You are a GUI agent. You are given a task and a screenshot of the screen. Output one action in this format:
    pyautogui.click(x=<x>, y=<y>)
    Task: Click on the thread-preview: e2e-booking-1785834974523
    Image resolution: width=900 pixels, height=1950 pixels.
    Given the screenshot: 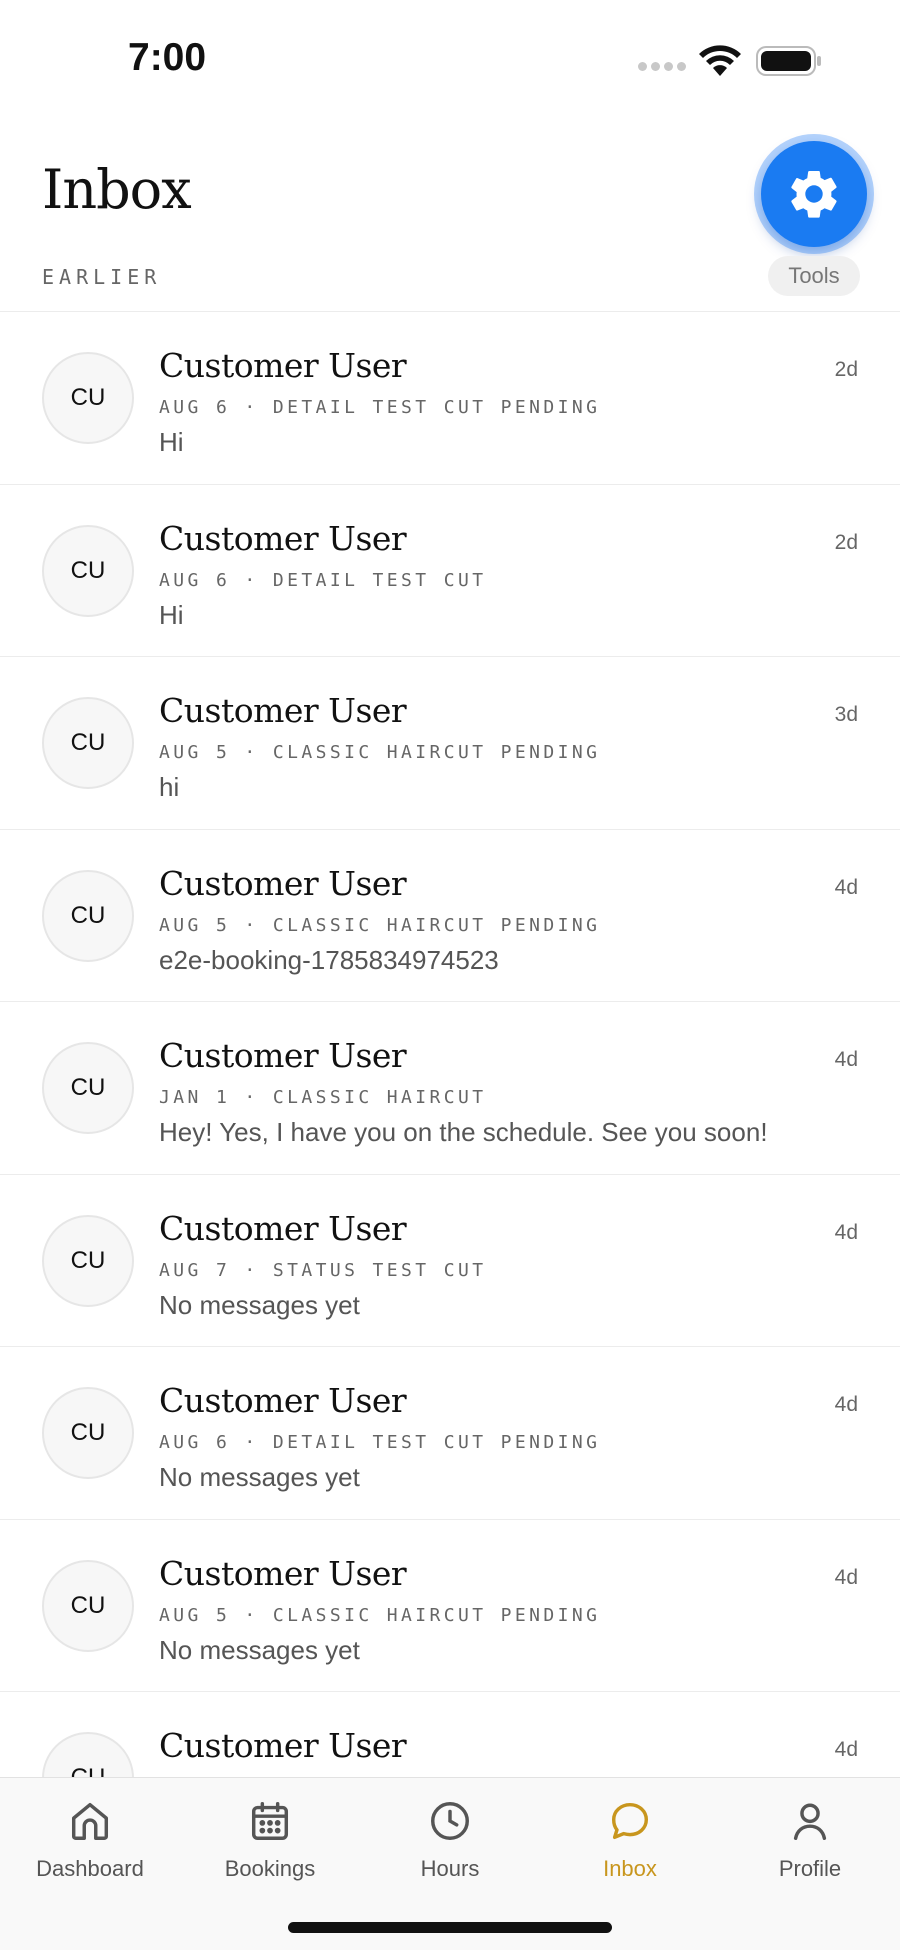 What is the action you would take?
    pyautogui.click(x=329, y=959)
    